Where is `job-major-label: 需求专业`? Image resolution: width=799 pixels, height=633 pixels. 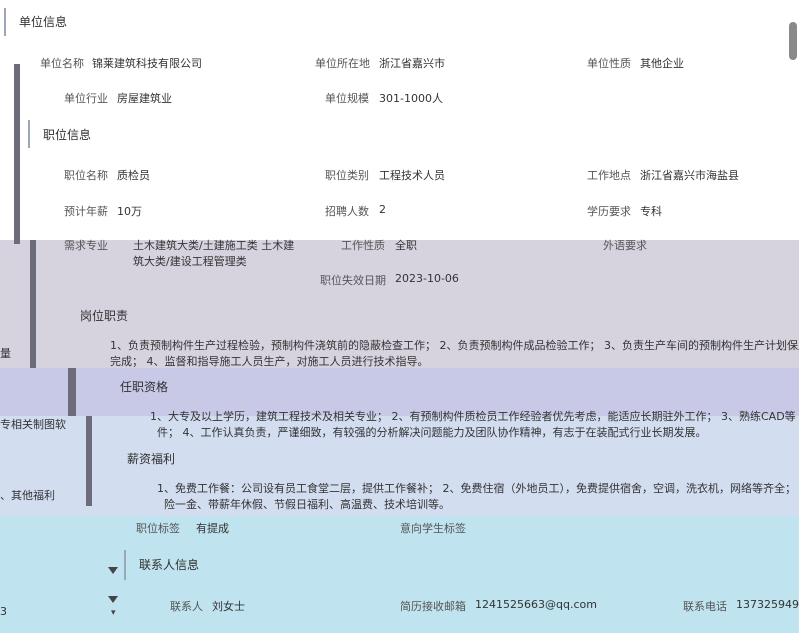
job-major-label: 需求专业 is located at coordinates (86, 245).